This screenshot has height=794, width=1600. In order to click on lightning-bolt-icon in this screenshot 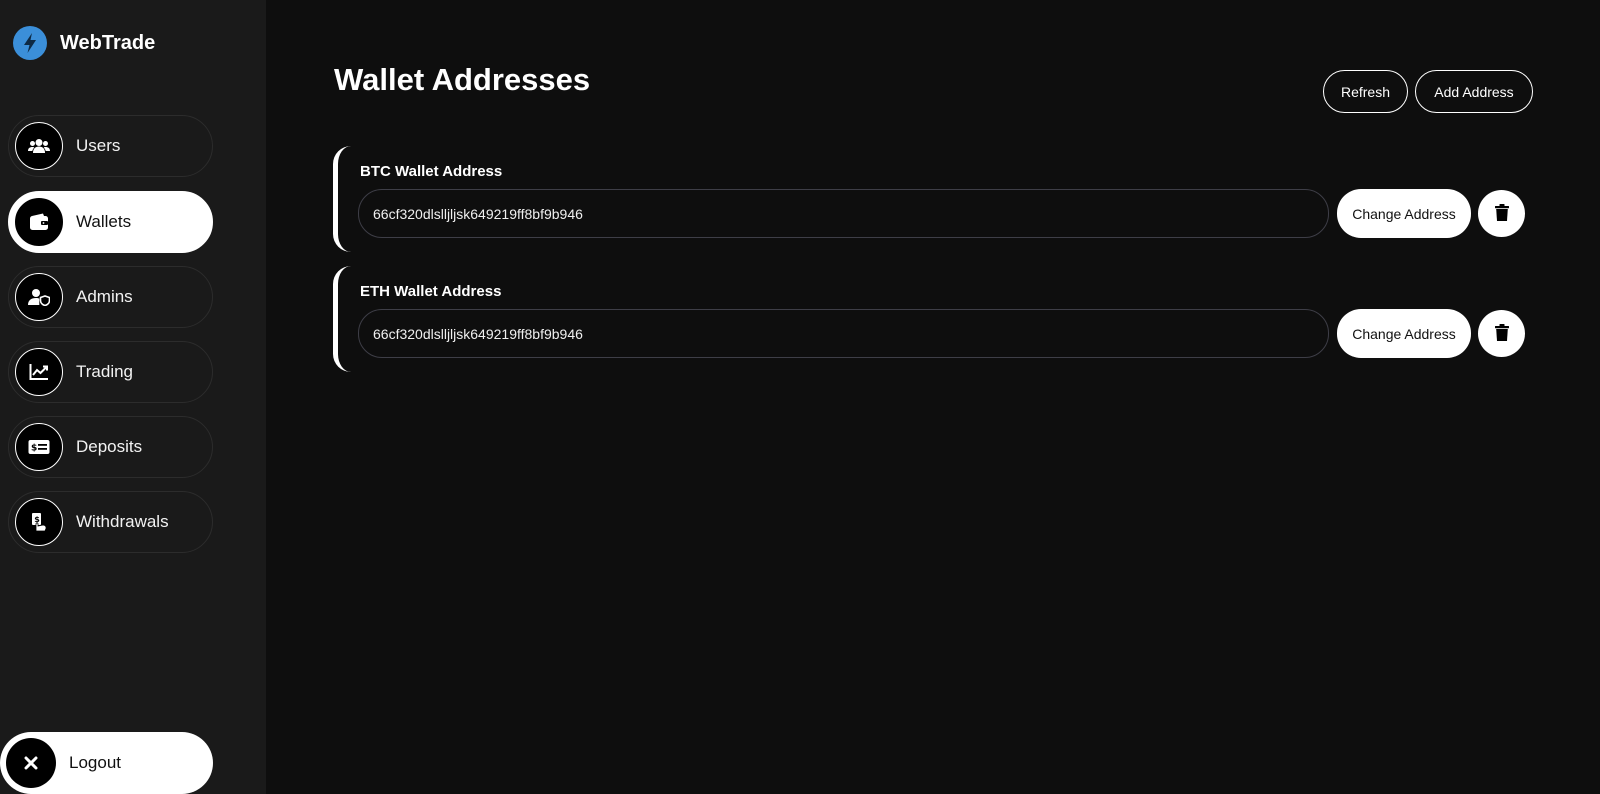, I will do `click(30, 43)`.